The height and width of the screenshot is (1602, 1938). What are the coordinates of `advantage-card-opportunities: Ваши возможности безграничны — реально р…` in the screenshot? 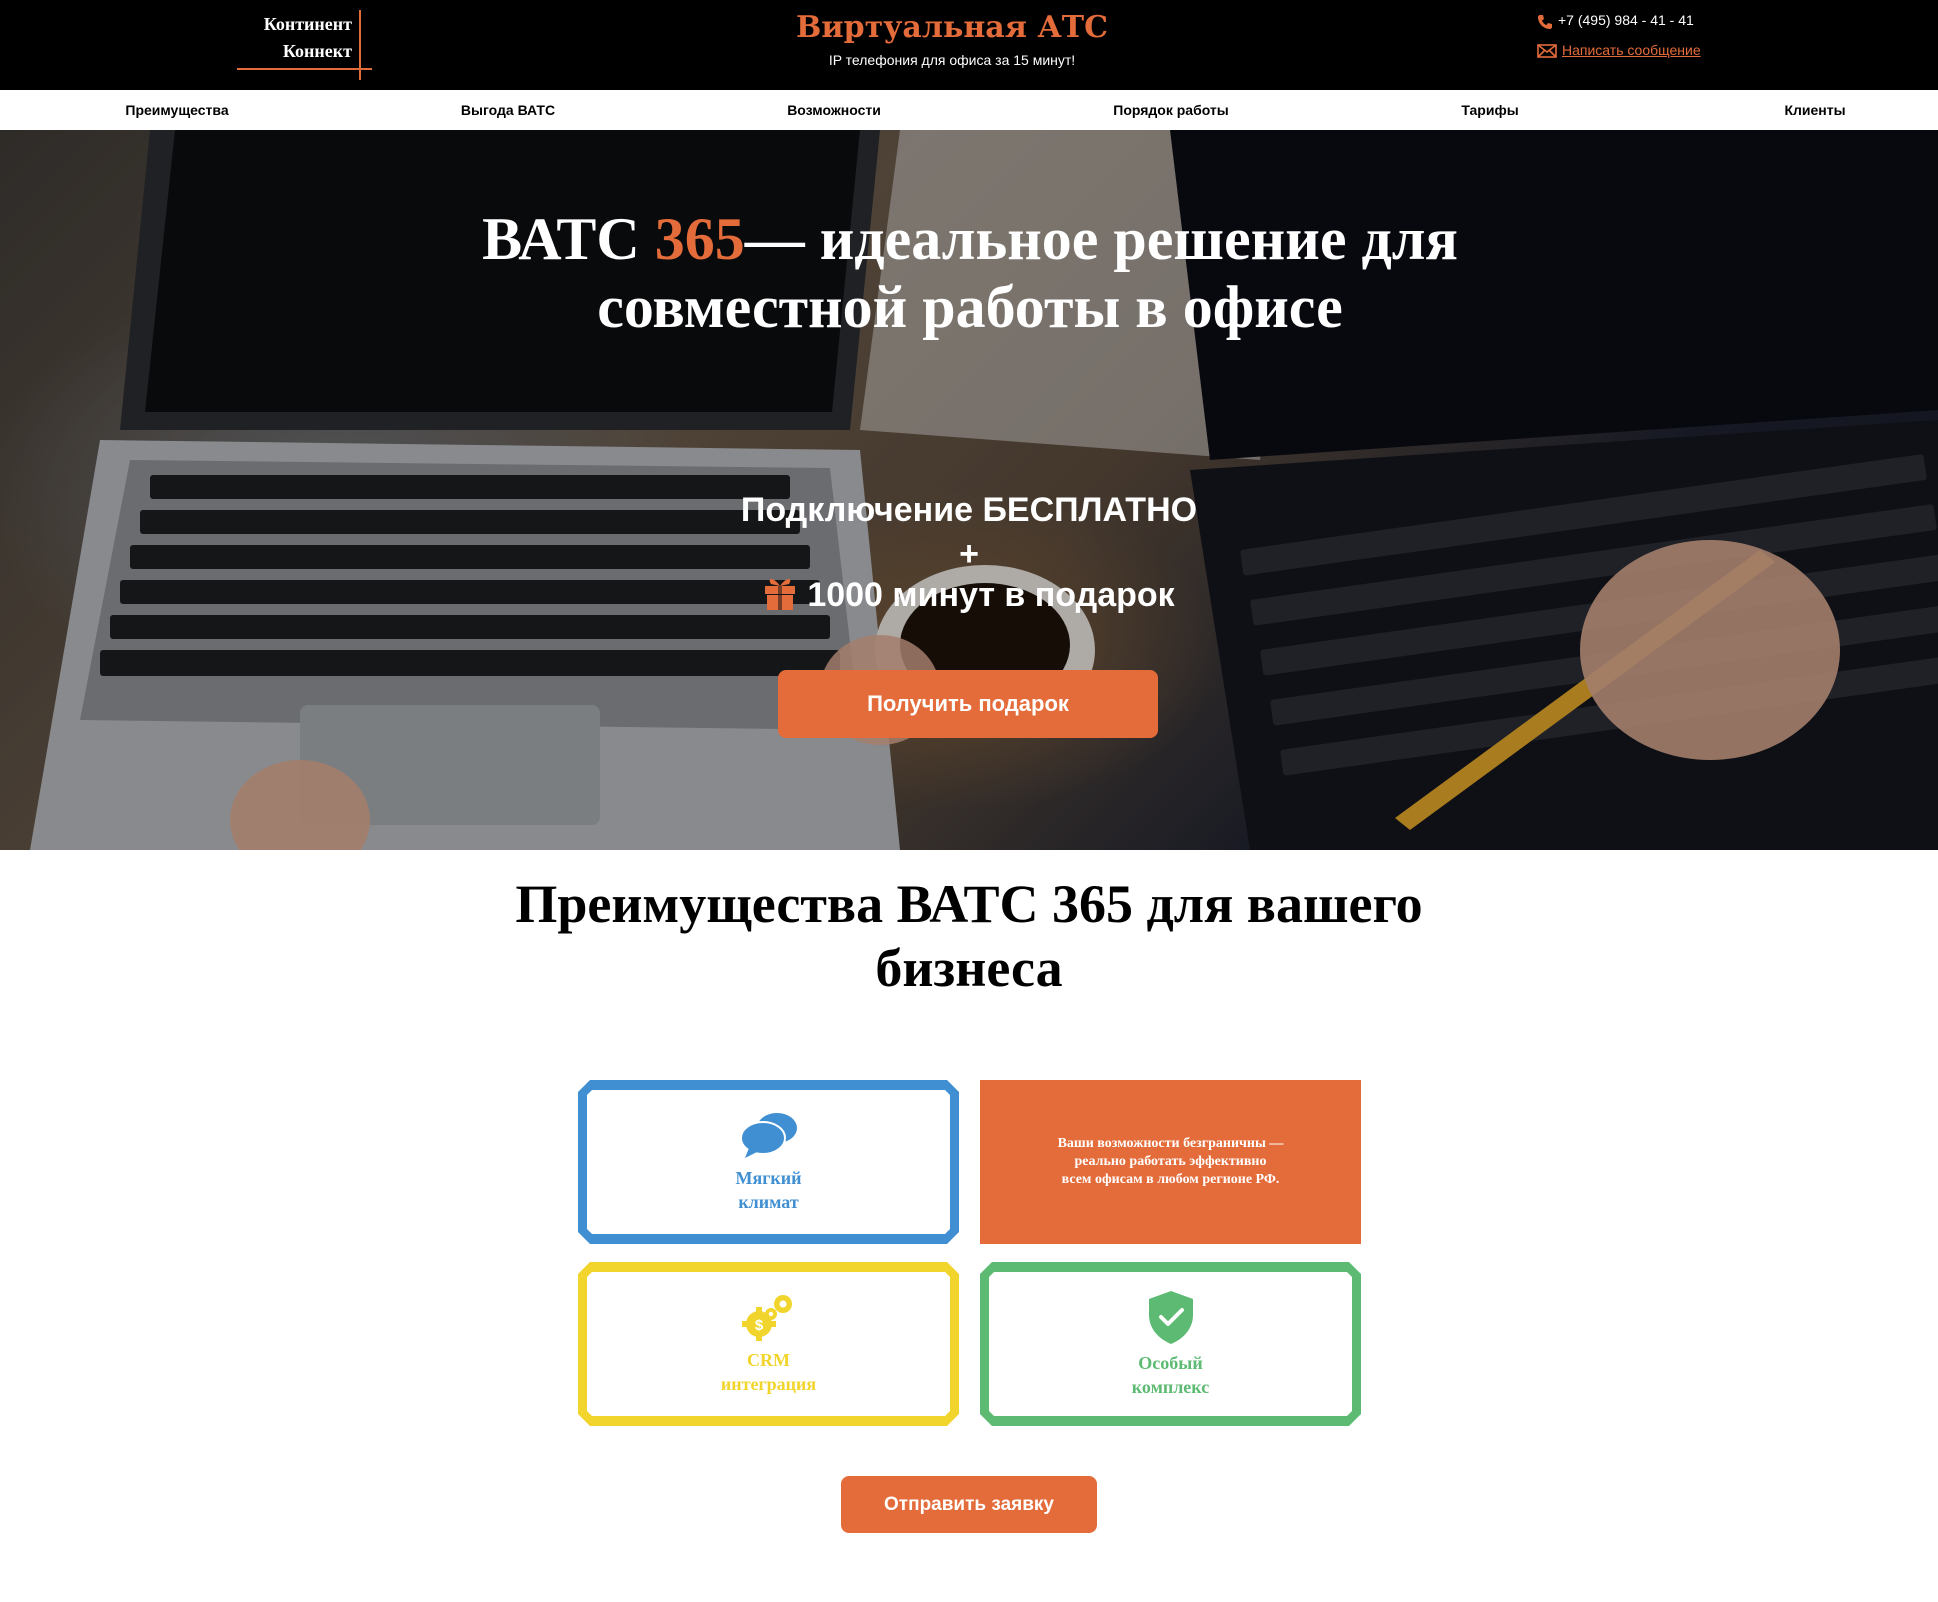 It's located at (1170, 1162).